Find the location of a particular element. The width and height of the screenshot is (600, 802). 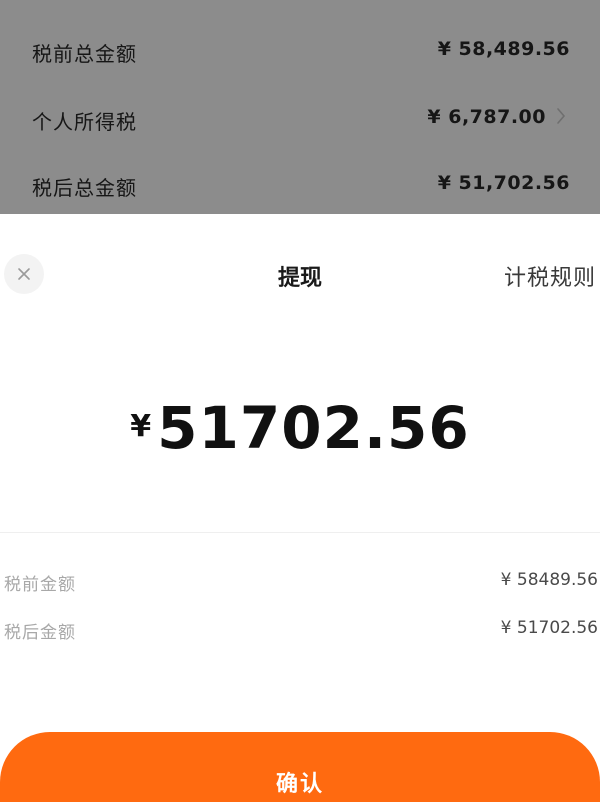

summary-amount: ¥ 58,489.56 is located at coordinates (503, 49).